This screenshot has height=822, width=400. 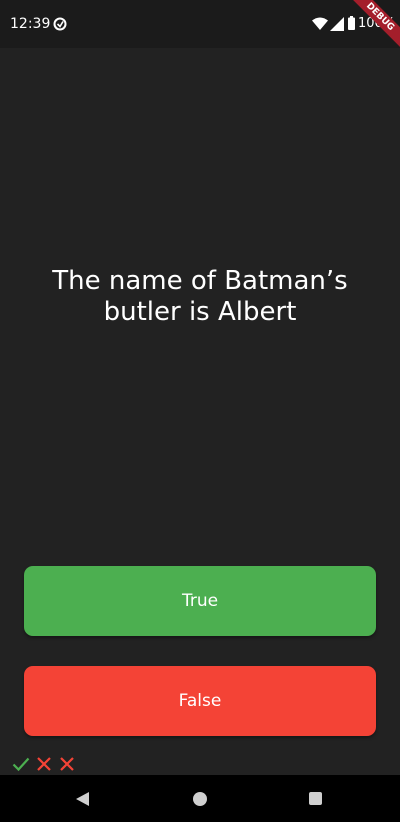 What do you see at coordinates (200, 24) in the screenshot?
I see `status-bar: 12:39 100%` at bounding box center [200, 24].